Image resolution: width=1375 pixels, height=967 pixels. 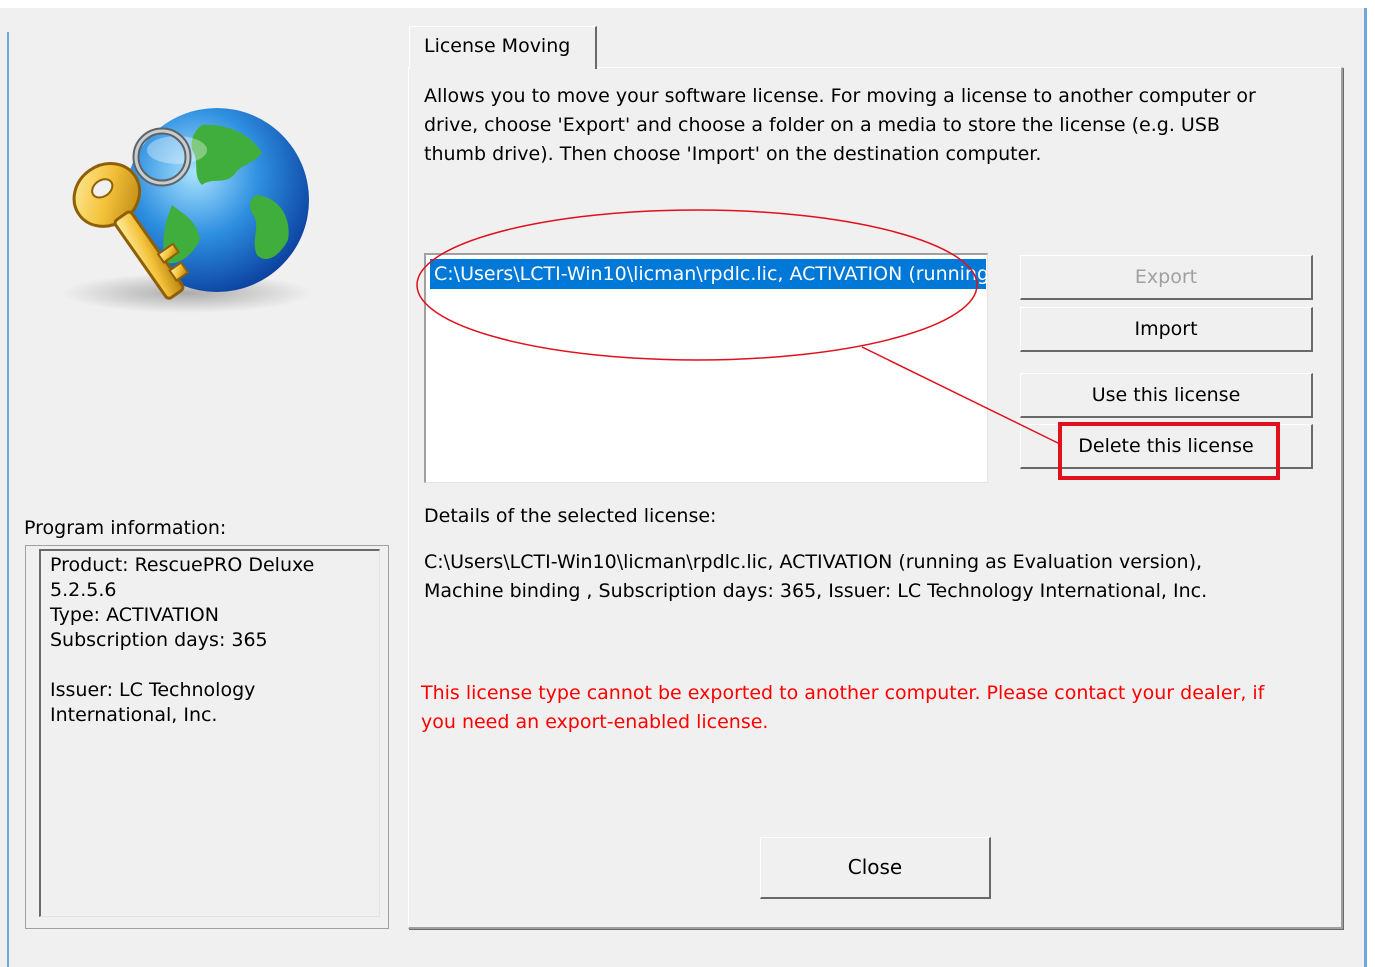 I want to click on window-outside-right, so click(x=1371, y=483).